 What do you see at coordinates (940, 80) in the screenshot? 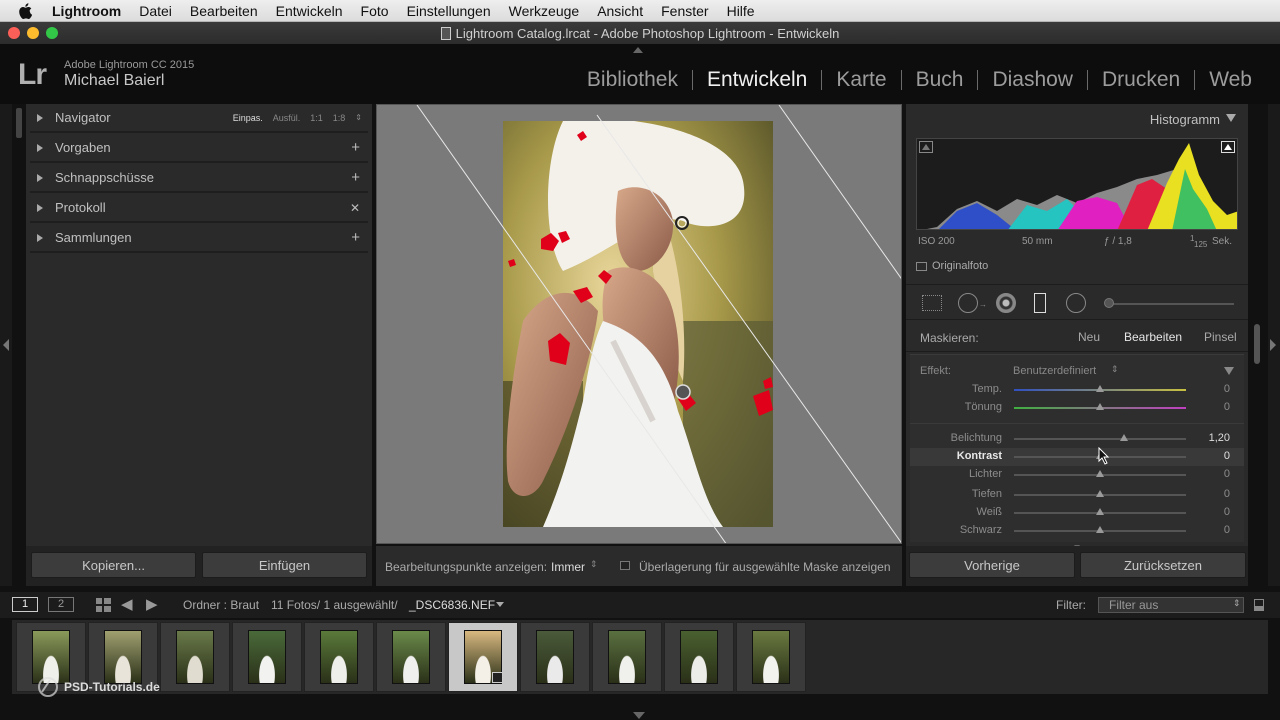
I see `module-buch: Buch` at bounding box center [940, 80].